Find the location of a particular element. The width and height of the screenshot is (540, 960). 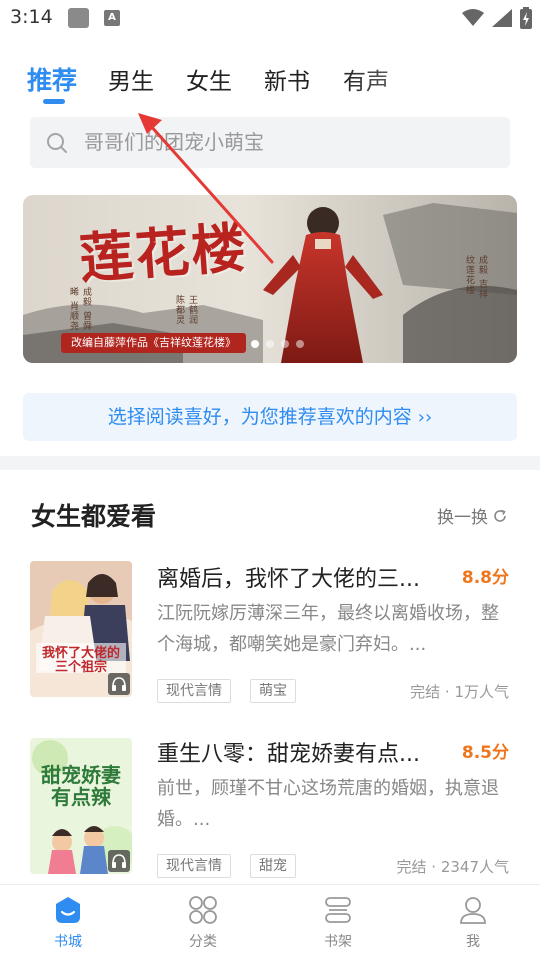

carousel-indicator is located at coordinates (277, 344).